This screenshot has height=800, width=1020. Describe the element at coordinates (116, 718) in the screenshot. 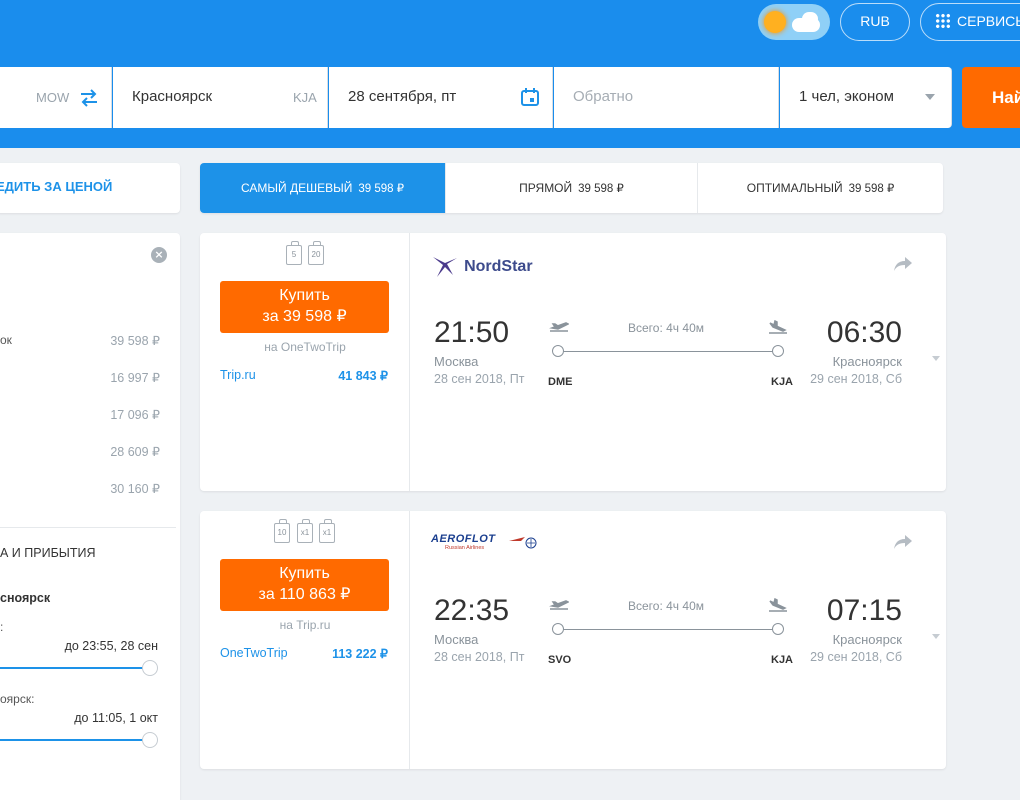

I see `arrival-range-value: до 11:05, 1 окт` at that location.